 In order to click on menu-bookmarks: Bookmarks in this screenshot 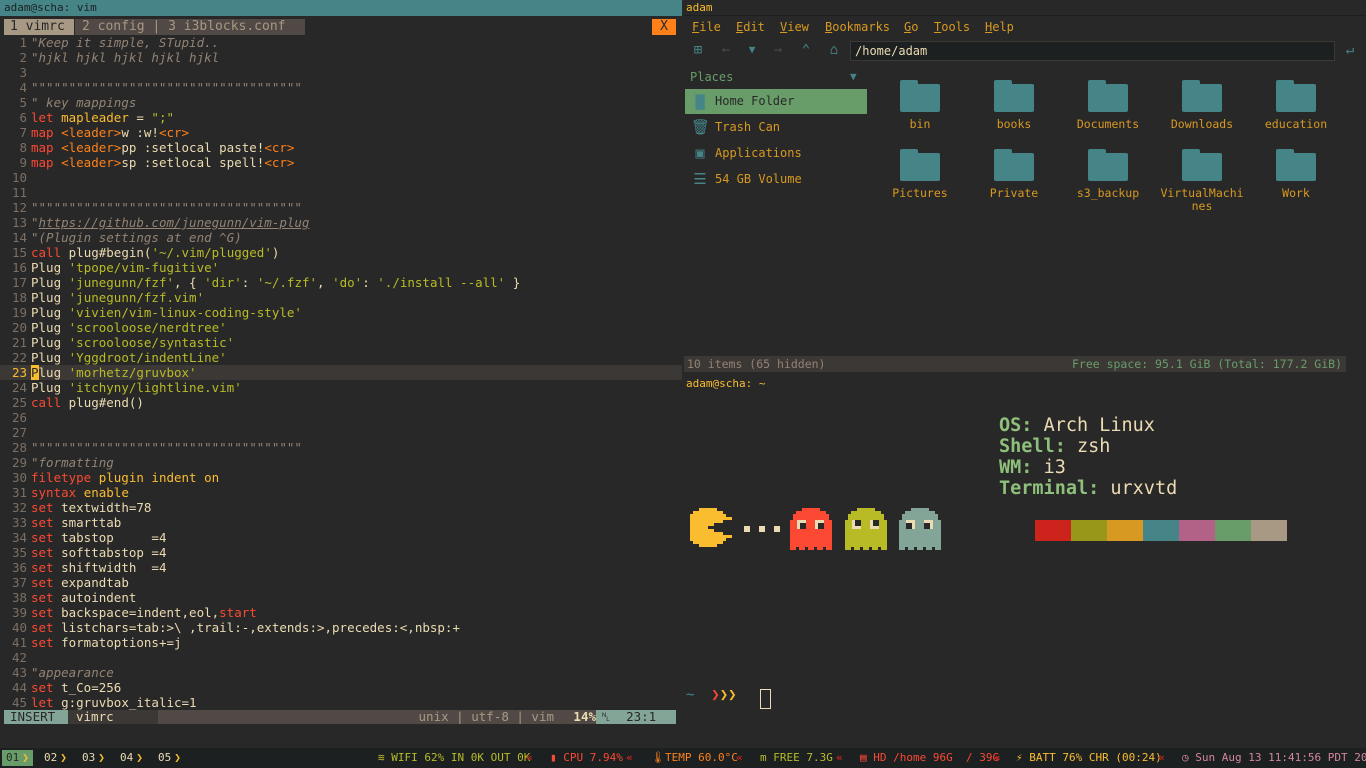, I will do `click(857, 27)`.